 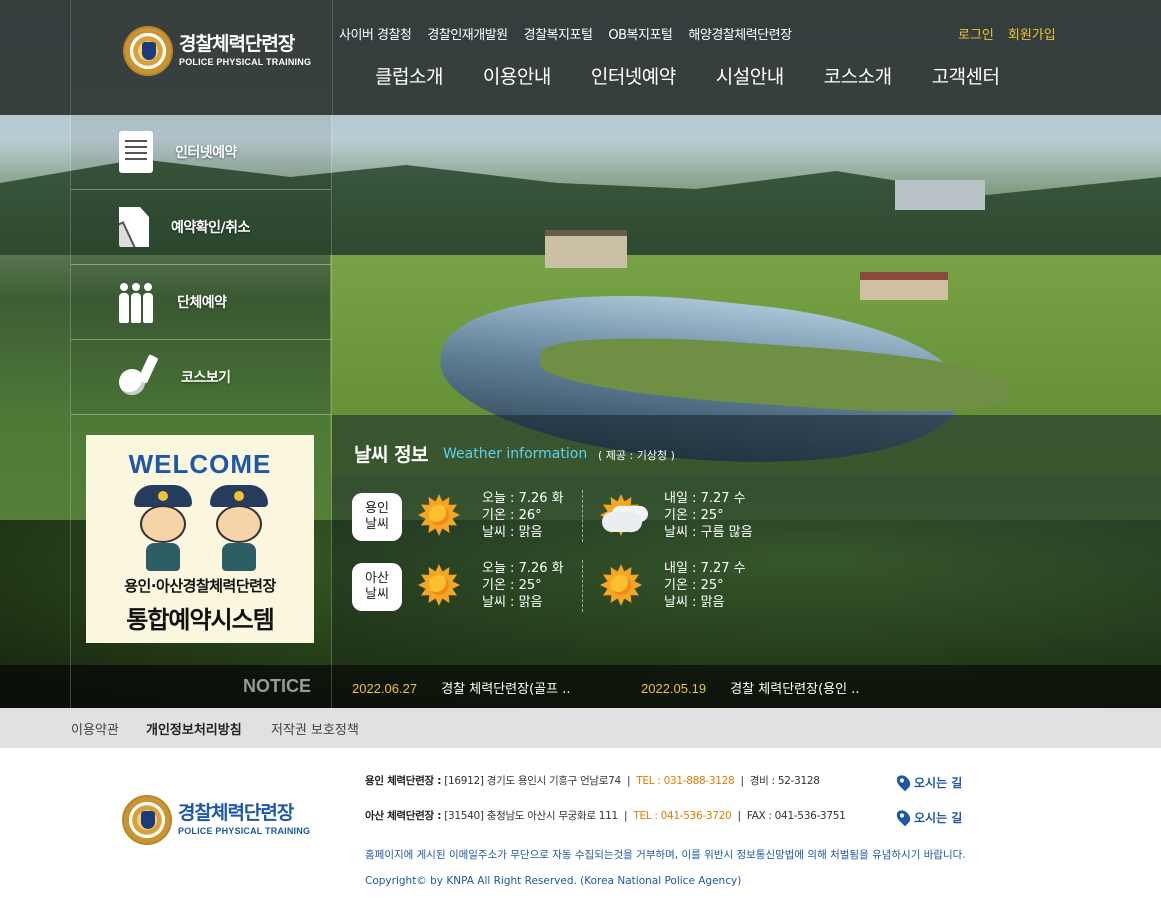 I want to click on footer-logo: 경찰체력단련장 POLICE PHYSICAL TRAINING, so click(x=216, y=820).